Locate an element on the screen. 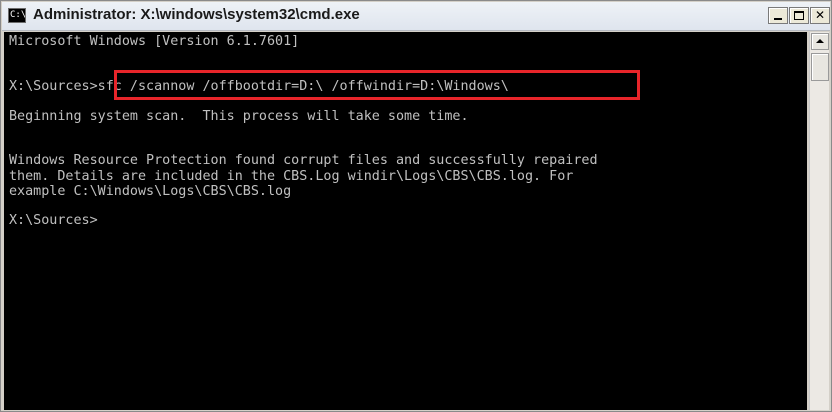 The width and height of the screenshot is (832, 412). maximize-button is located at coordinates (799, 15).